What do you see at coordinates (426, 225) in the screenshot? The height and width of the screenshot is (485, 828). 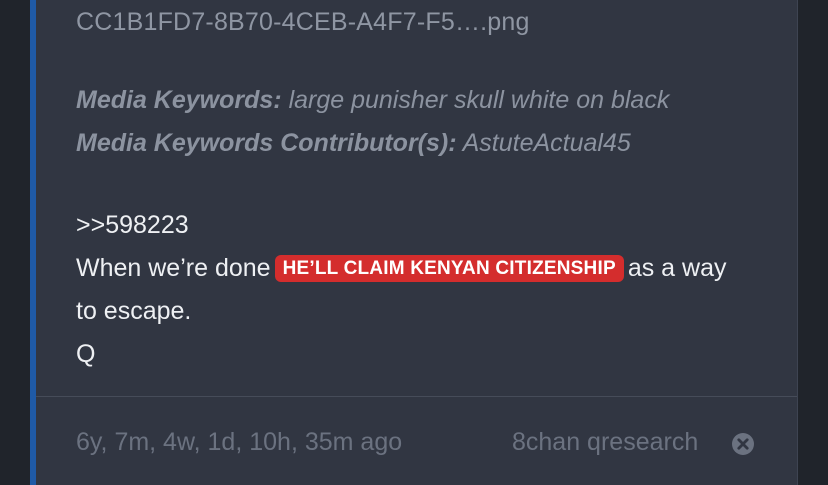 I see `post-reference-link: >>598223` at bounding box center [426, 225].